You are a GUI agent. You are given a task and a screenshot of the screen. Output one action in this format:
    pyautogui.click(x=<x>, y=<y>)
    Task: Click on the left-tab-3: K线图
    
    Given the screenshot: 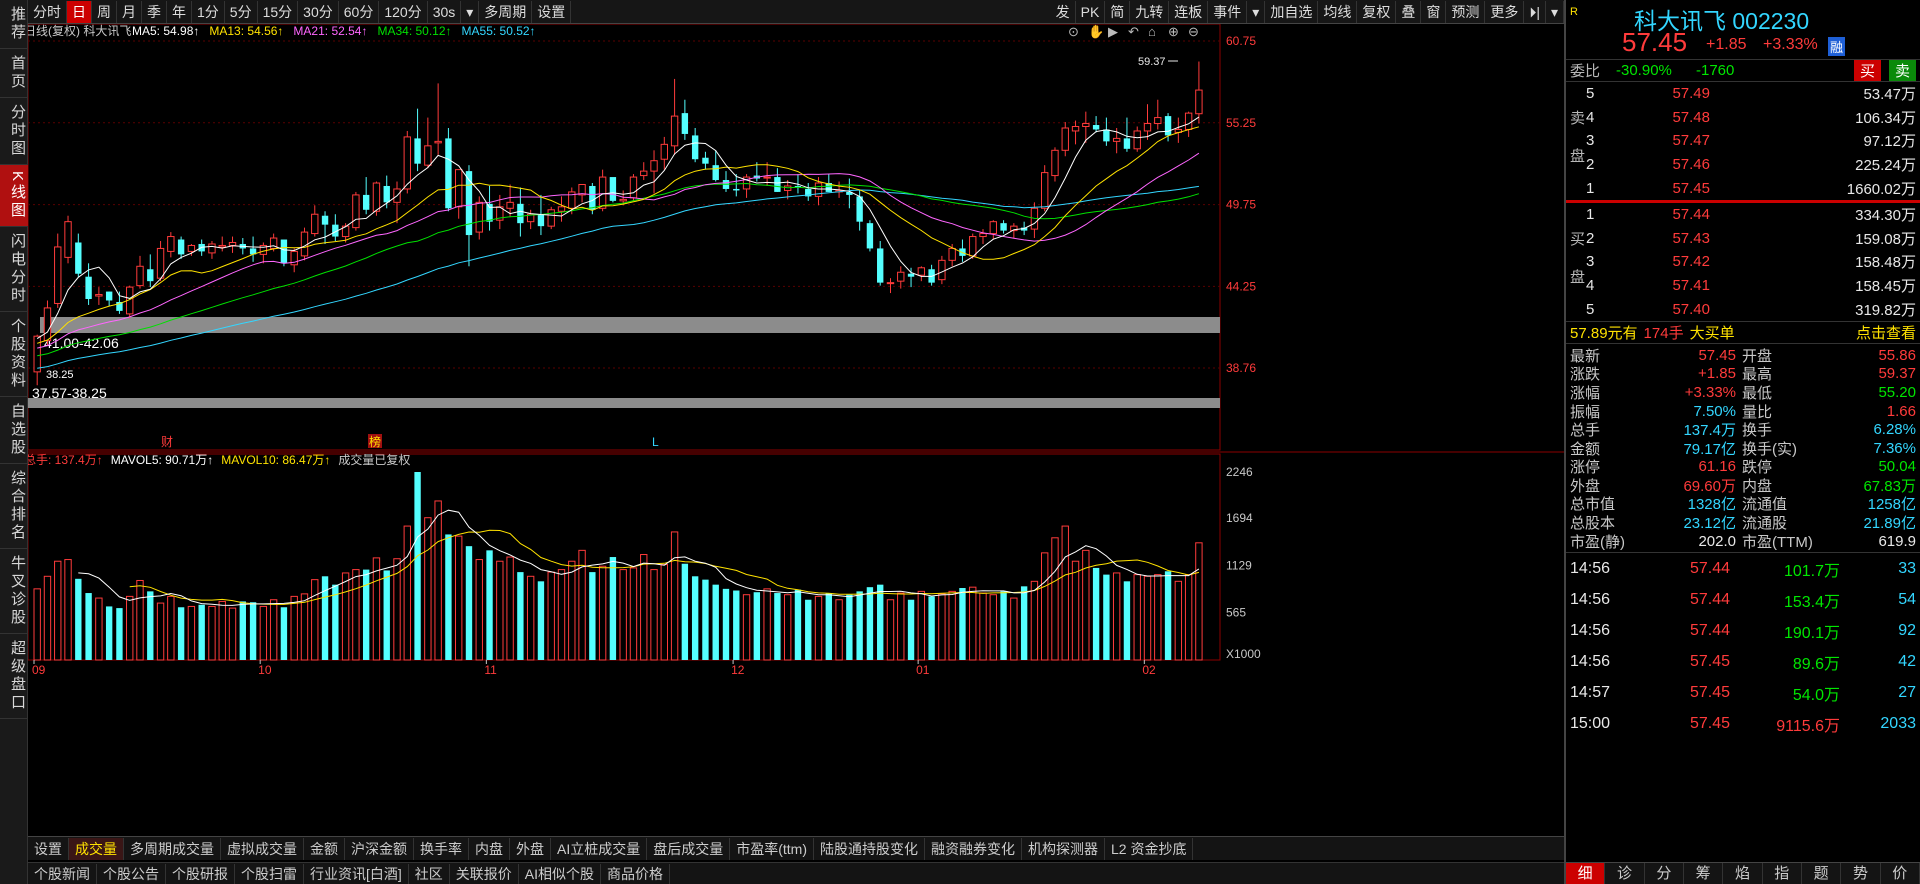 What is the action you would take?
    pyautogui.click(x=14, y=196)
    